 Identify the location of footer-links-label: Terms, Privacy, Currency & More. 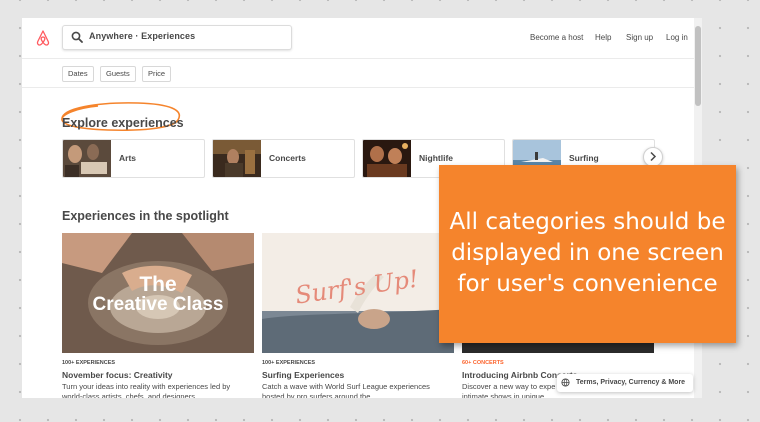
(631, 382).